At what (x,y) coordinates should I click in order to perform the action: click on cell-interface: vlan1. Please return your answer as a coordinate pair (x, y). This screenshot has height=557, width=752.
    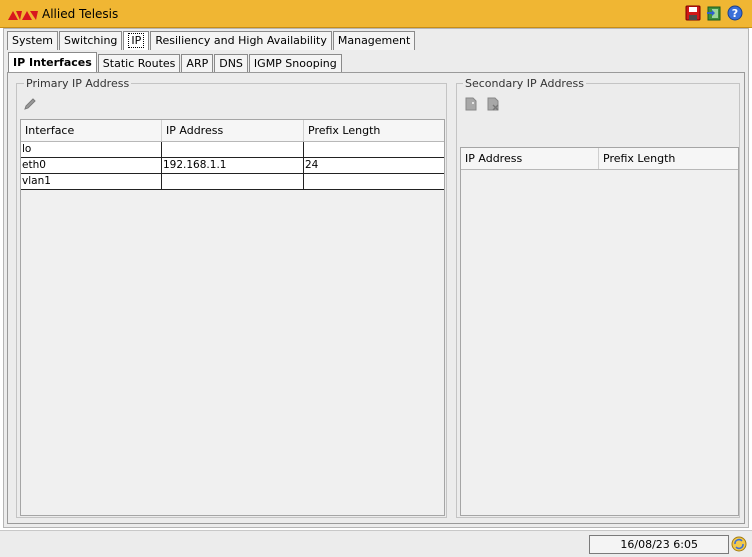
    Looking at the image, I should click on (91, 181).